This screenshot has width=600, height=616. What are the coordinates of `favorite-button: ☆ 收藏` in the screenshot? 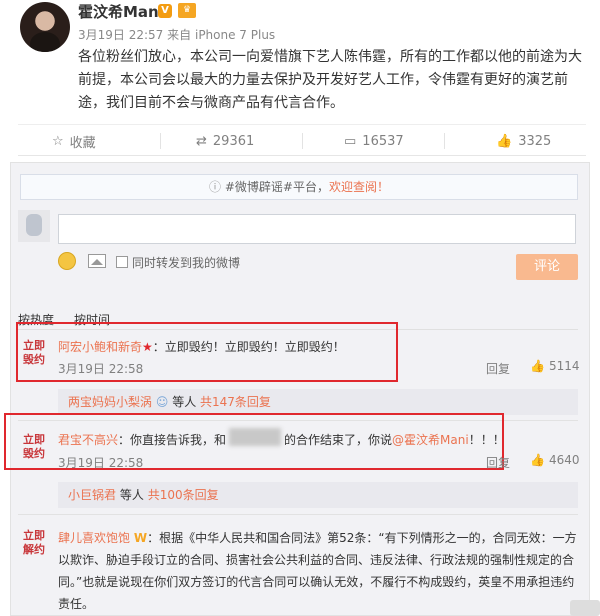 It's located at (74, 141).